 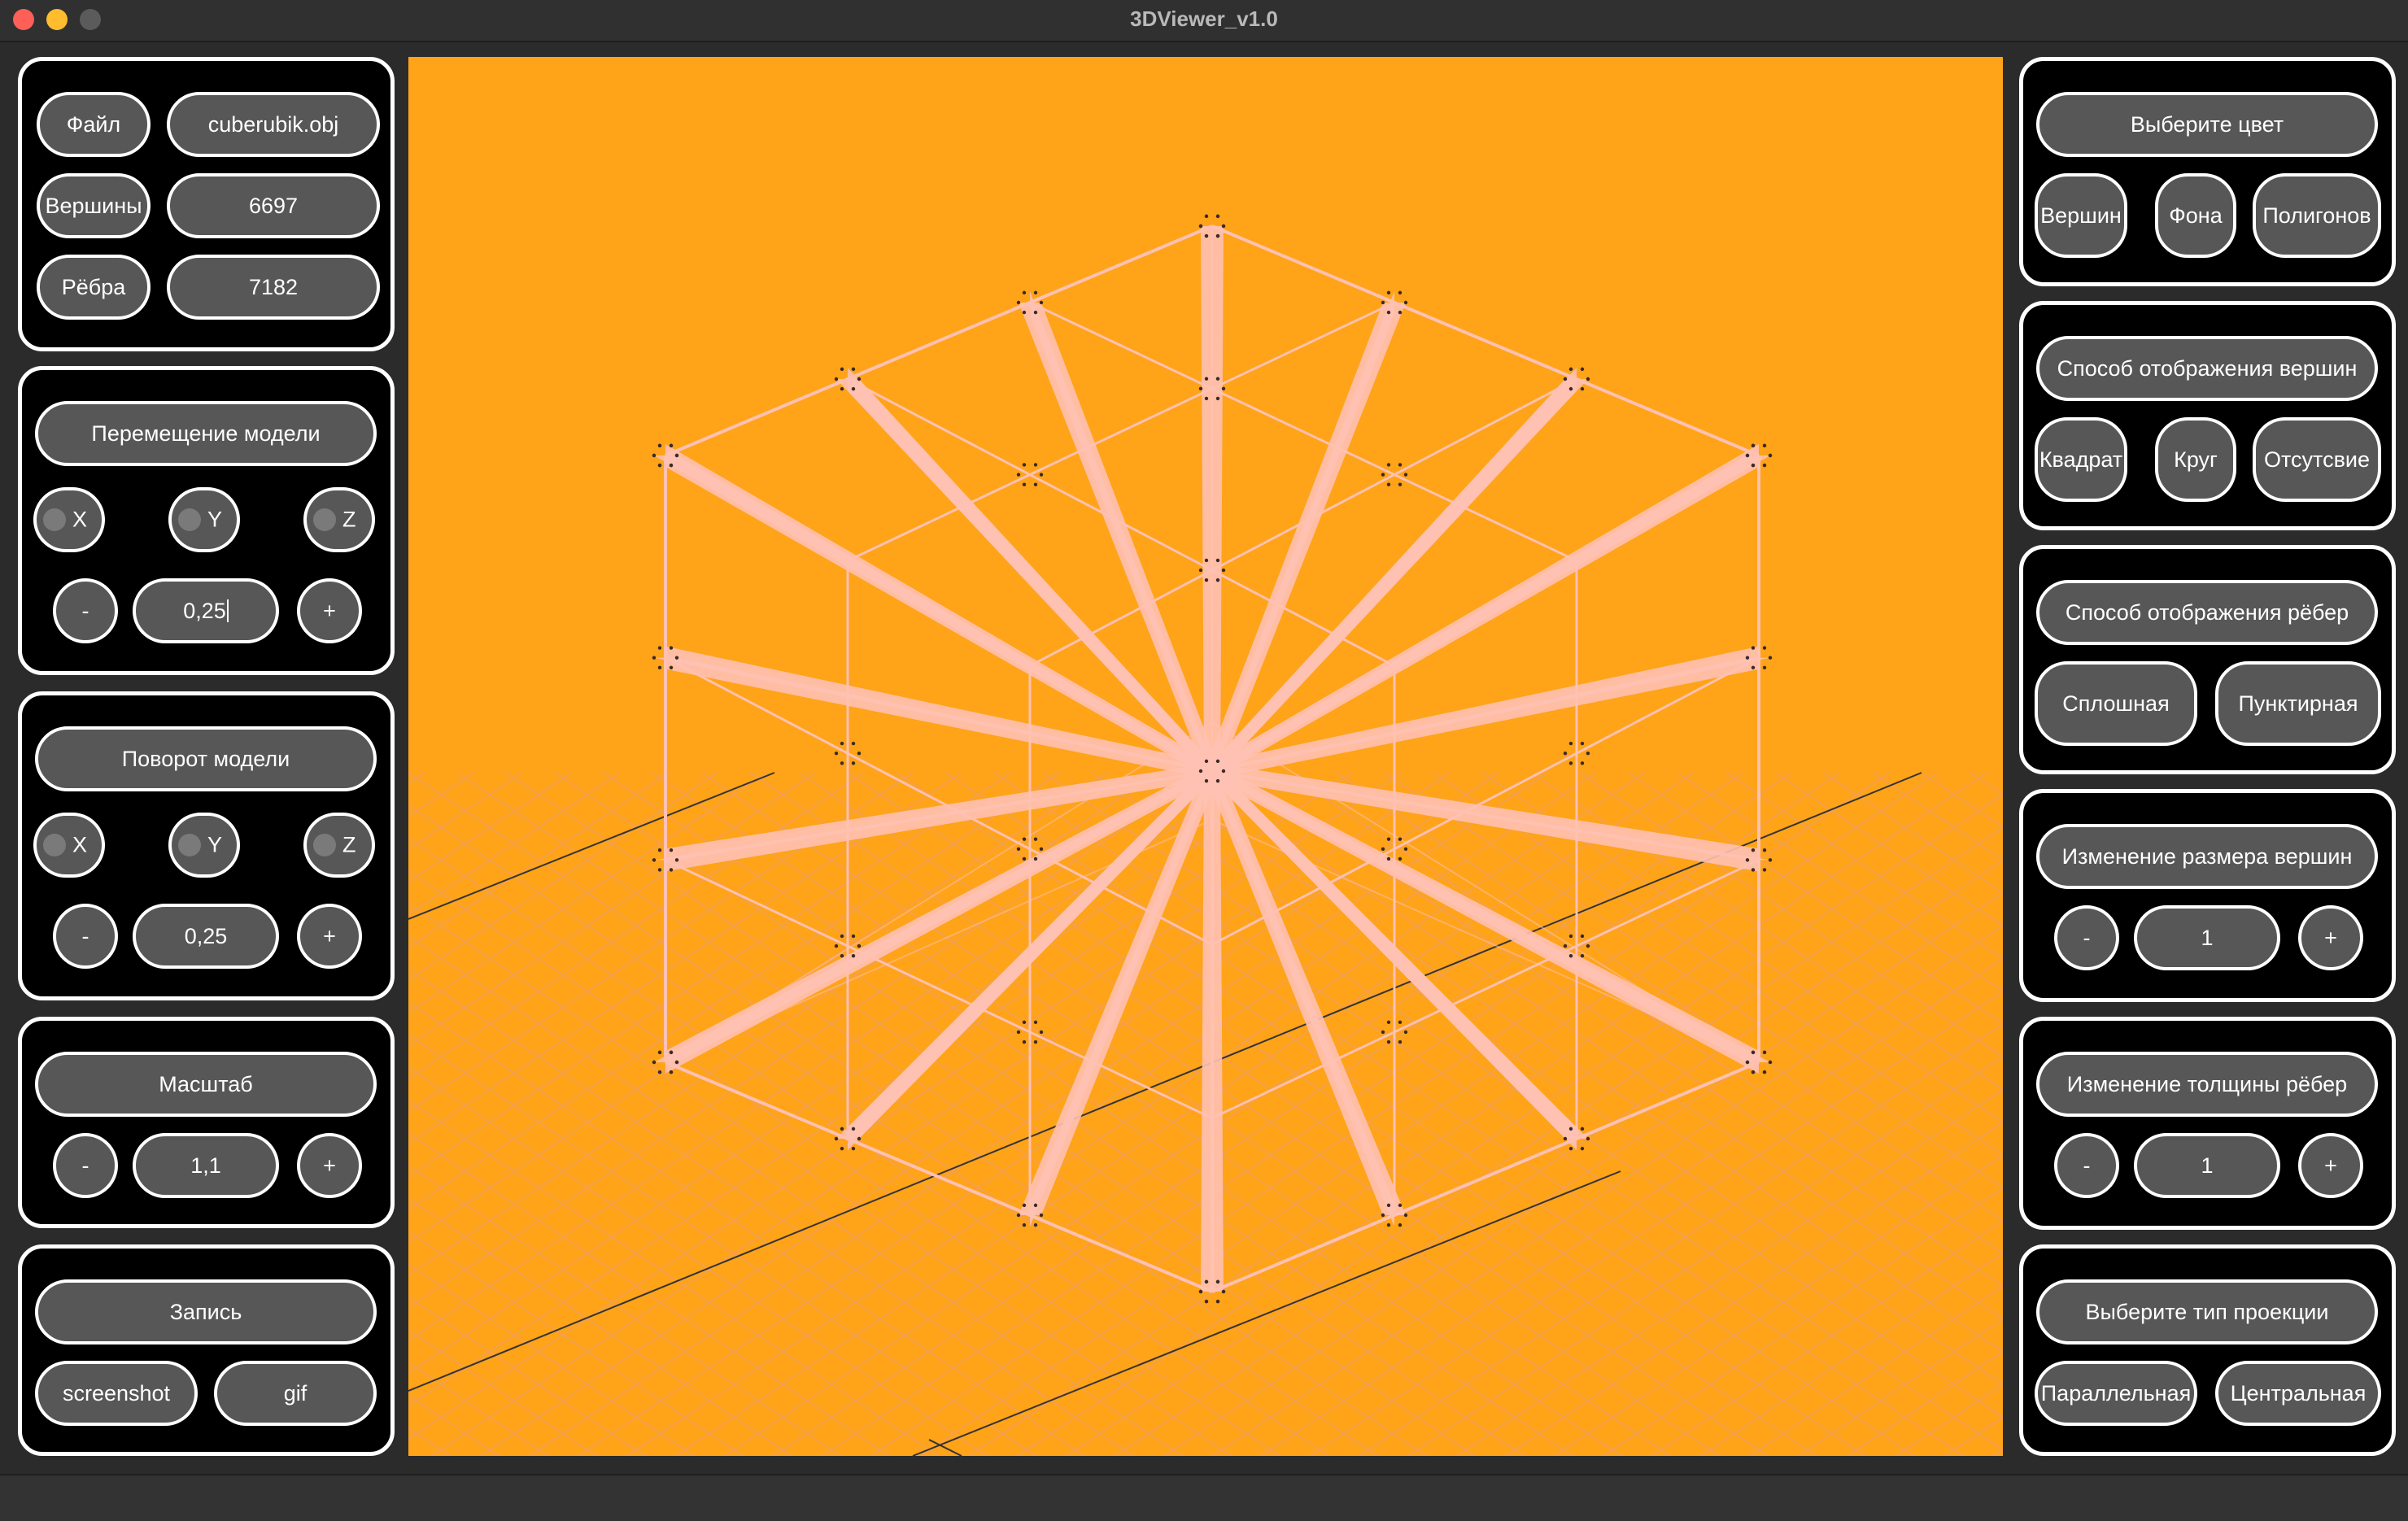 I want to click on scale-minus-button: -, so click(x=85, y=1165).